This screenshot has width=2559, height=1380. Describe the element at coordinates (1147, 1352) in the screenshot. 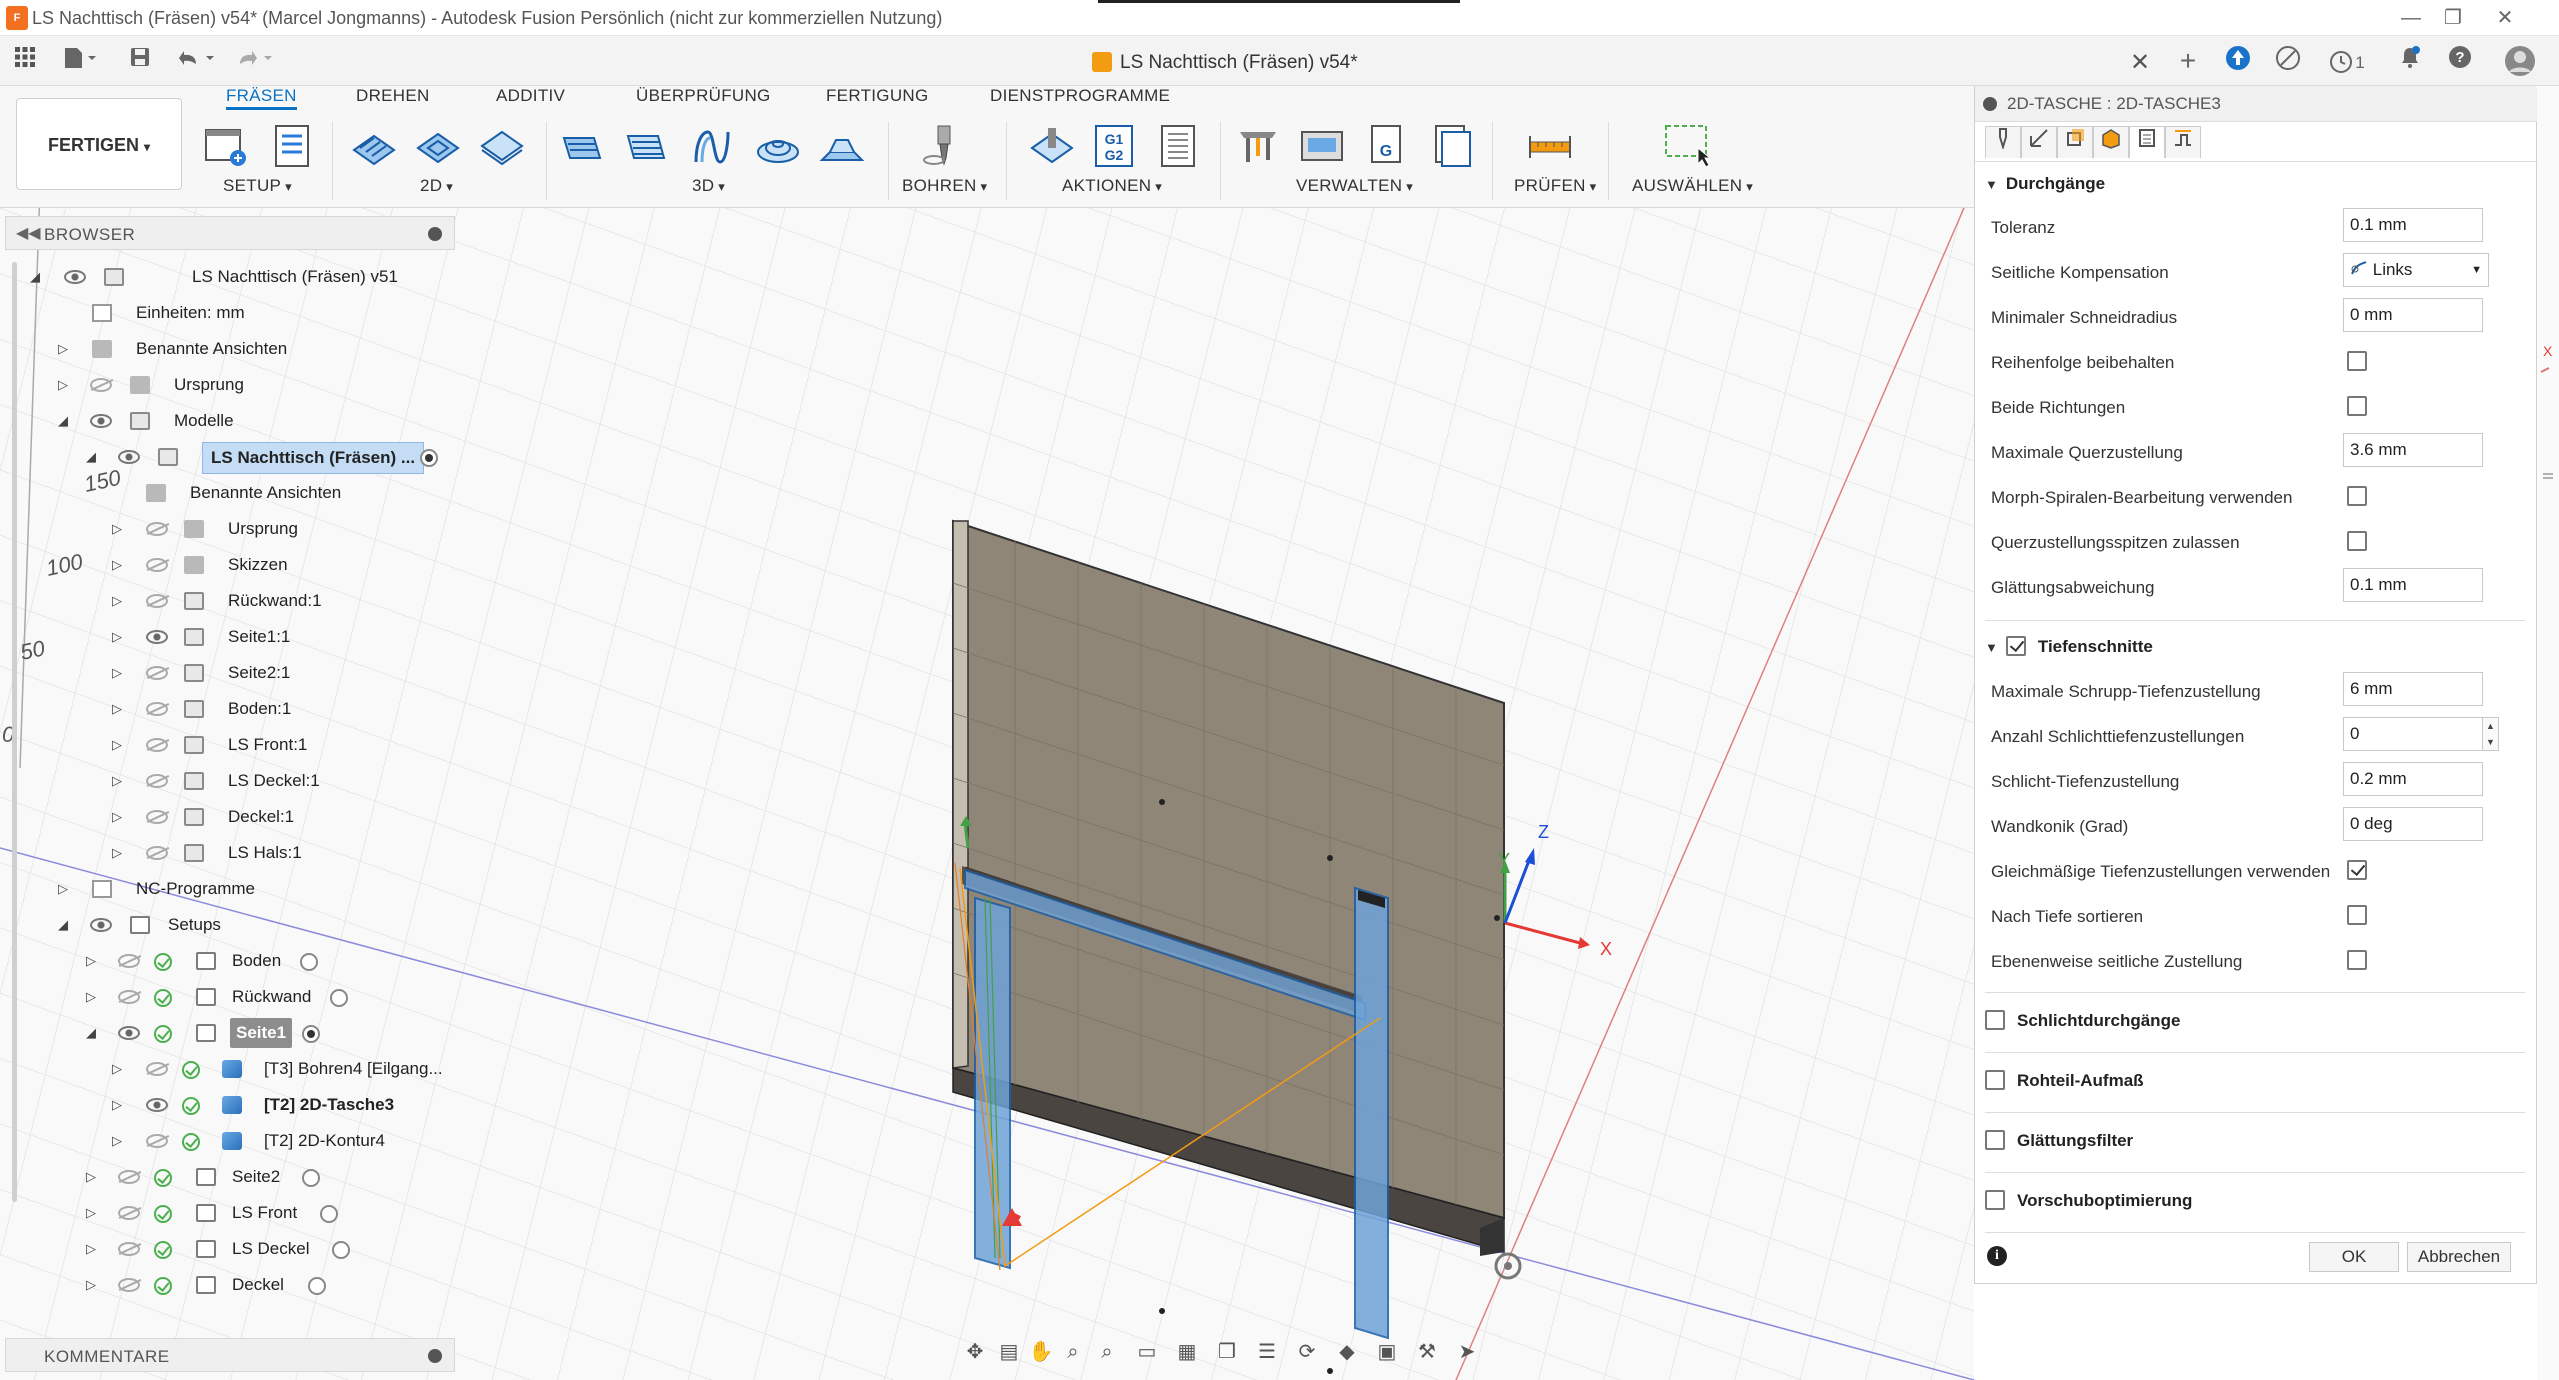

I see `display-settings-icon: ▭` at that location.